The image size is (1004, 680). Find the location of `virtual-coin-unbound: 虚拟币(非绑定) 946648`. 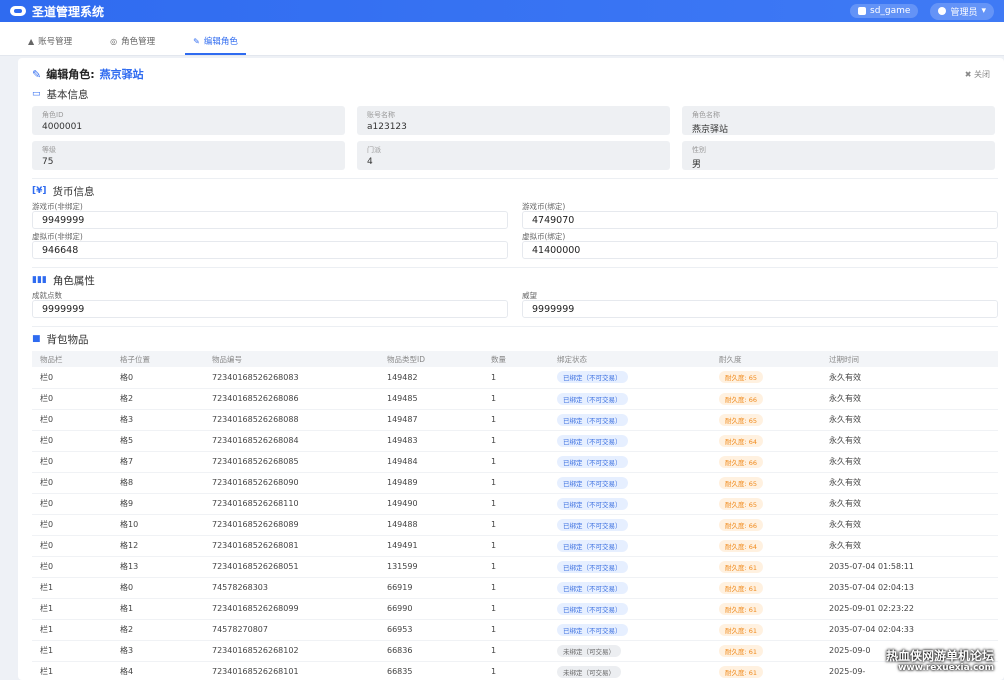

virtual-coin-unbound: 虚拟币(非绑定) 946648 is located at coordinates (270, 245).